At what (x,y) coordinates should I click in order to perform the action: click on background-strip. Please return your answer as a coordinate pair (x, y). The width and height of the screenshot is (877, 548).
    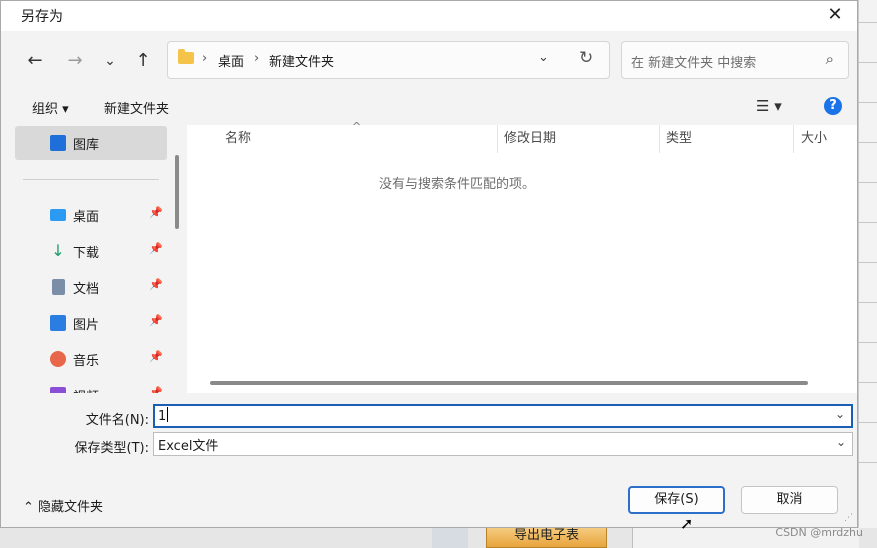
    Looking at the image, I should click on (450, 538).